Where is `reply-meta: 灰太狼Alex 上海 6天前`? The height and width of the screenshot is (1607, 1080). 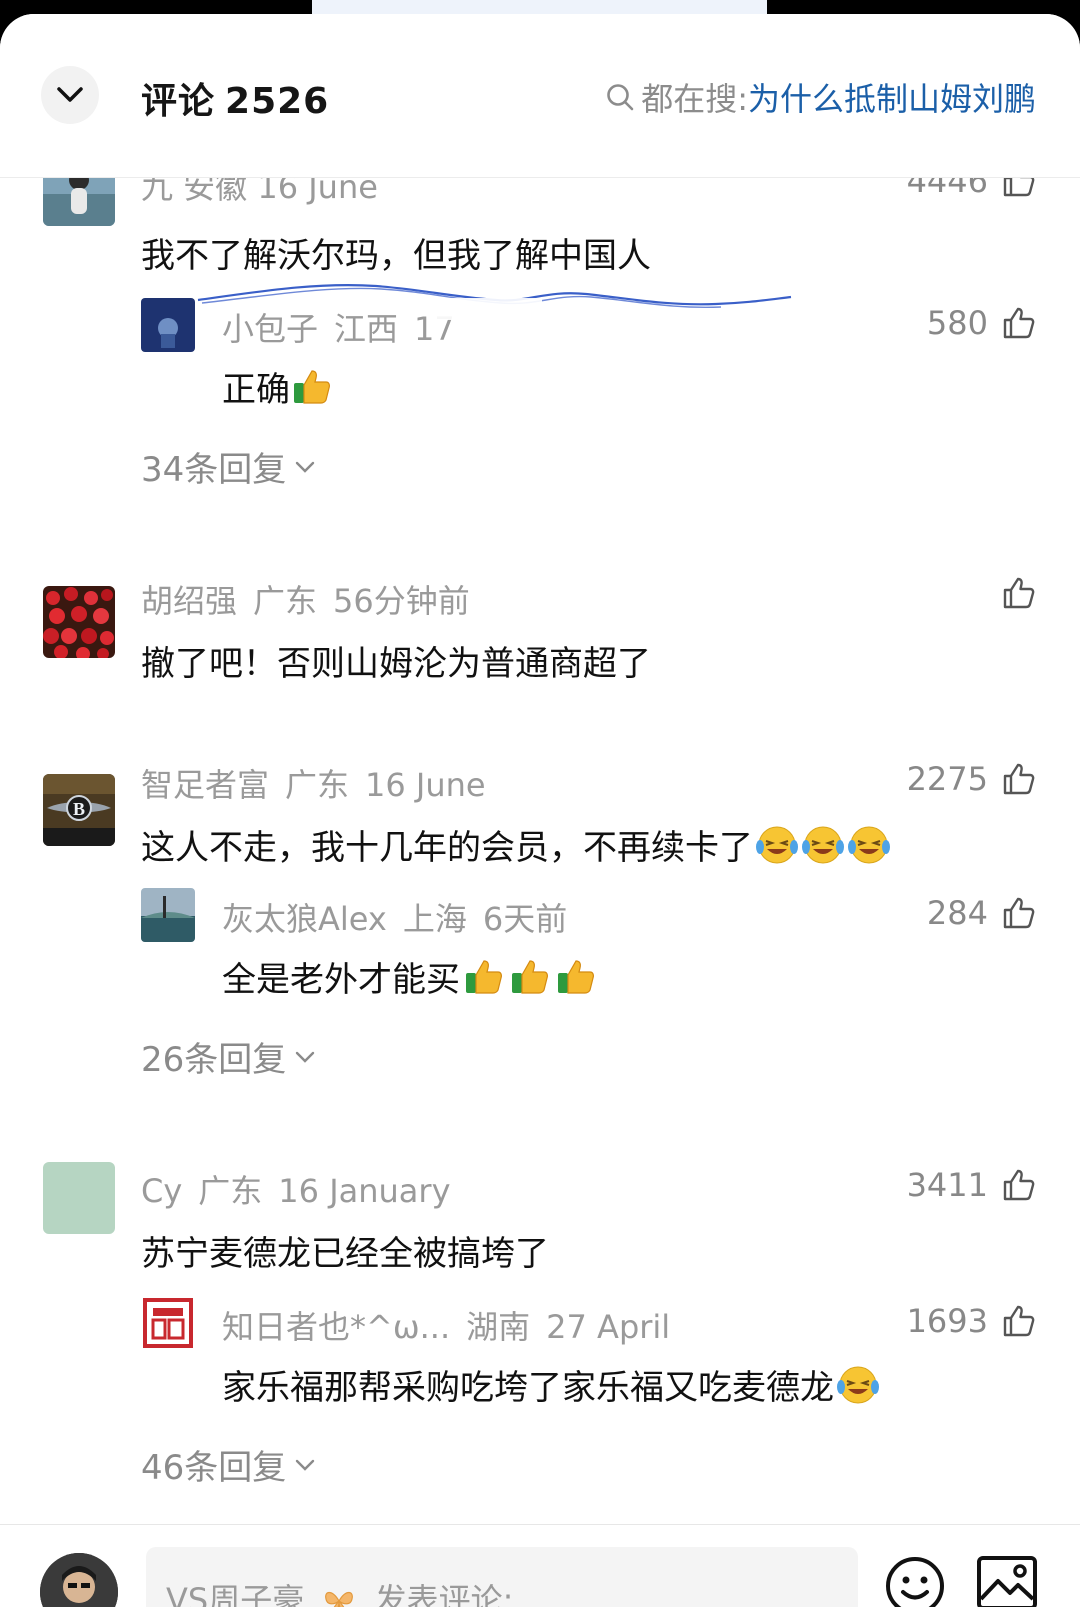 reply-meta: 灰太狼Alex 上海 6天前 is located at coordinates (394, 917).